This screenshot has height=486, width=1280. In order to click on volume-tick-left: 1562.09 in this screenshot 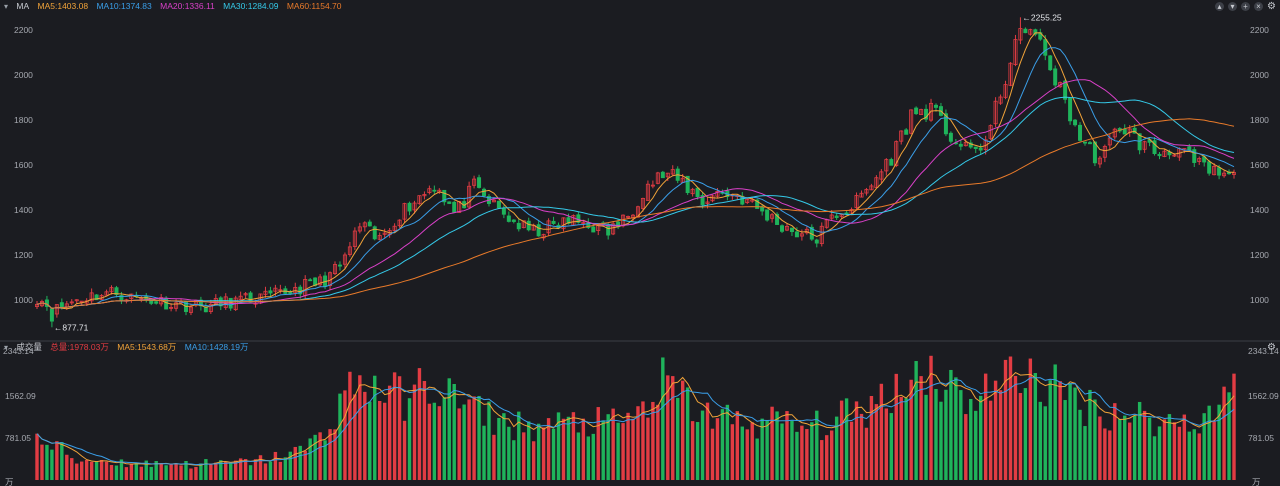, I will do `click(20, 396)`.